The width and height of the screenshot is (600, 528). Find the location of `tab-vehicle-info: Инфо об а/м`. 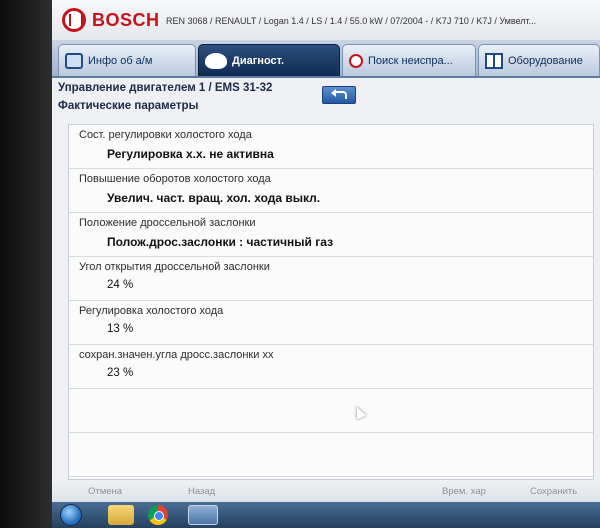

tab-vehicle-info: Инфо об а/м is located at coordinates (127, 60).